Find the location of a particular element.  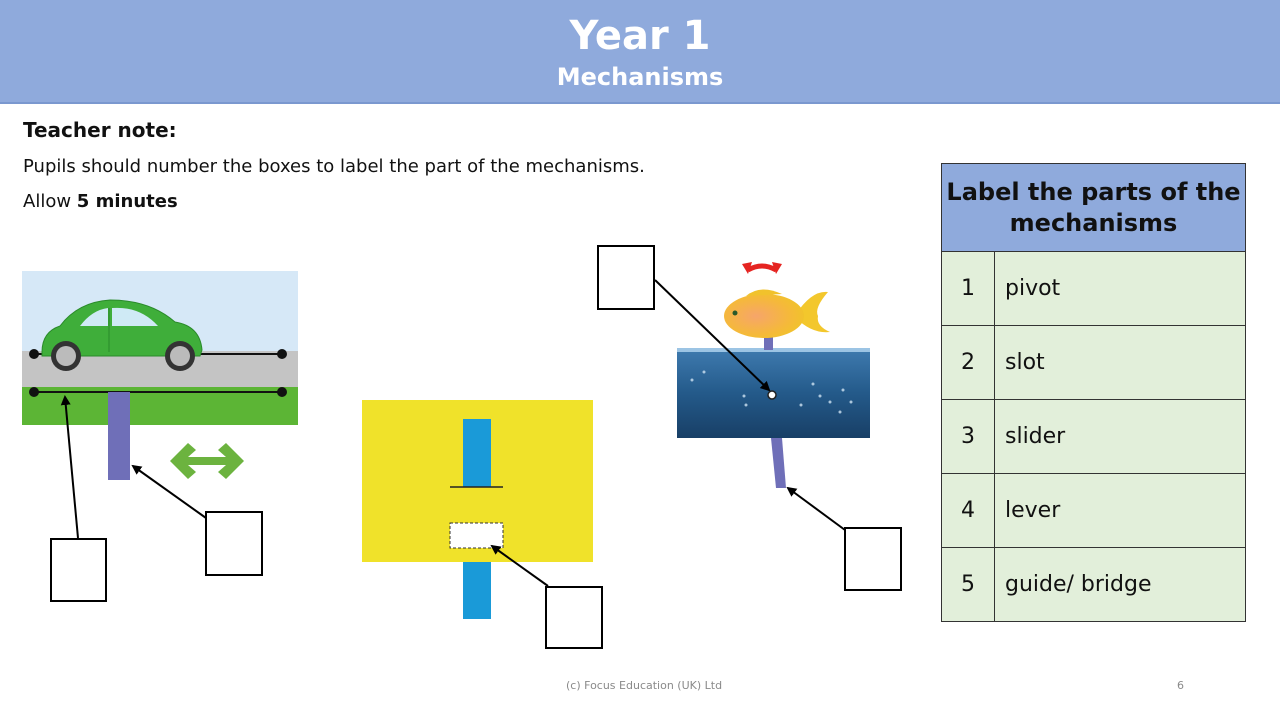

table-row: 1 pivot is located at coordinates (1093, 288).